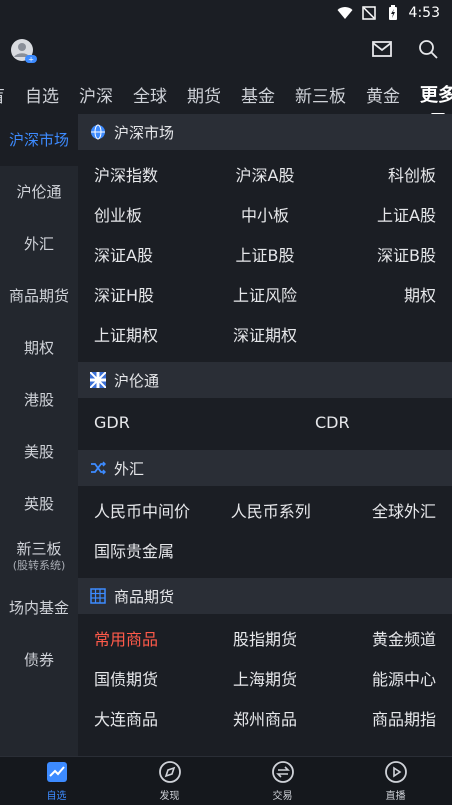  I want to click on top-tabs: 盲 自选 沪深 全球 期货 基金 新三板 黄金 更多, so click(226, 94).